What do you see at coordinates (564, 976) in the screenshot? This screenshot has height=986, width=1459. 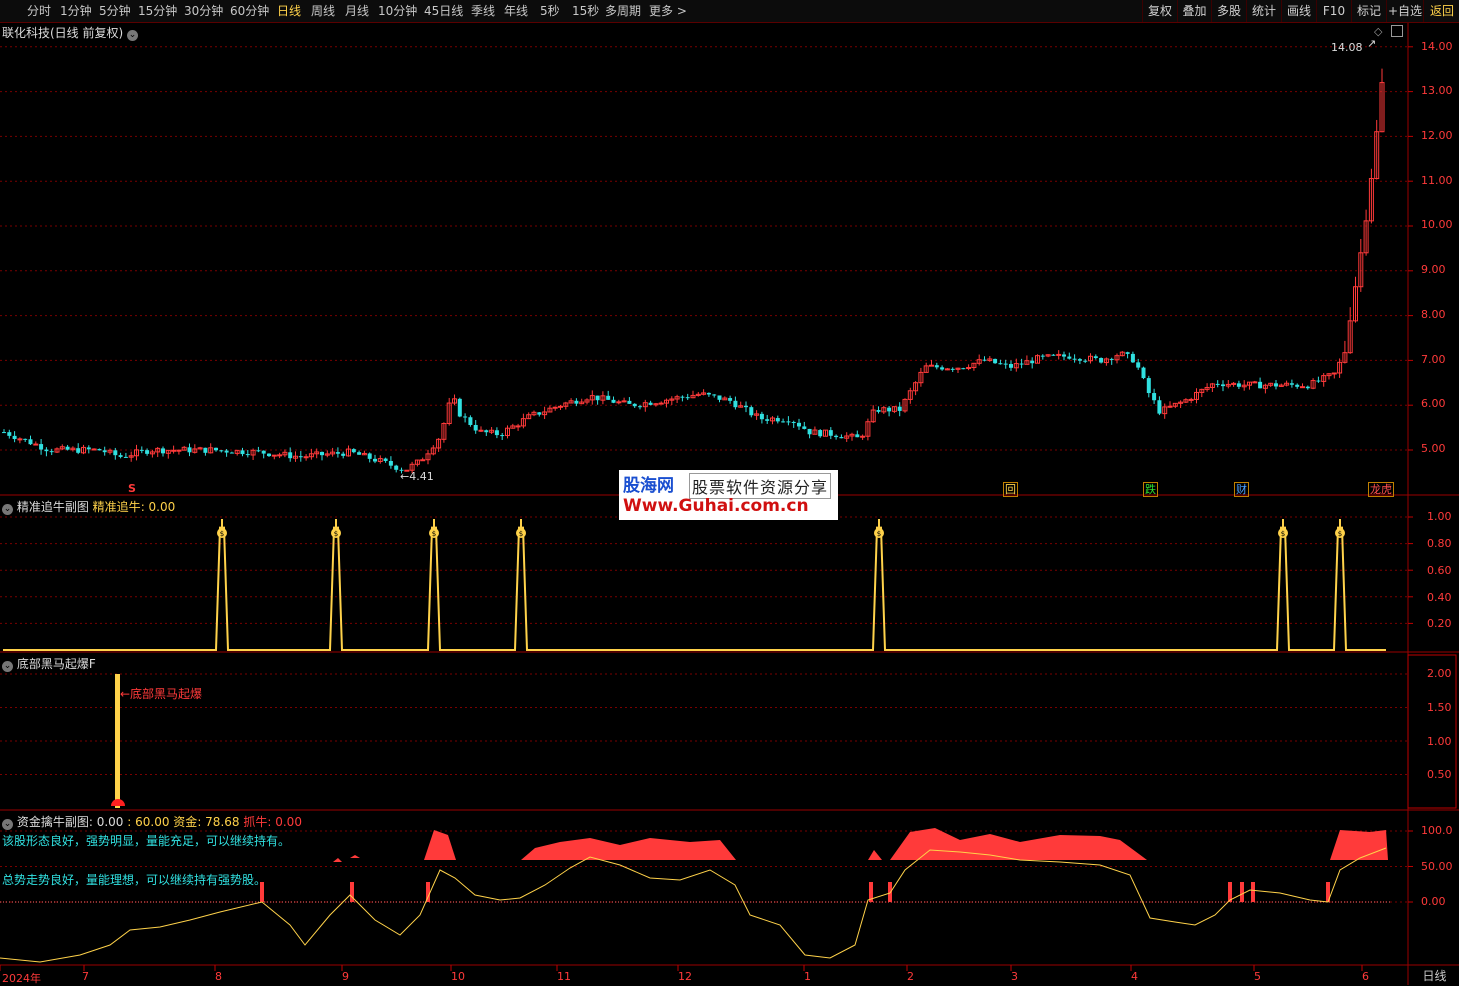 I see `x-label-nov: 11` at bounding box center [564, 976].